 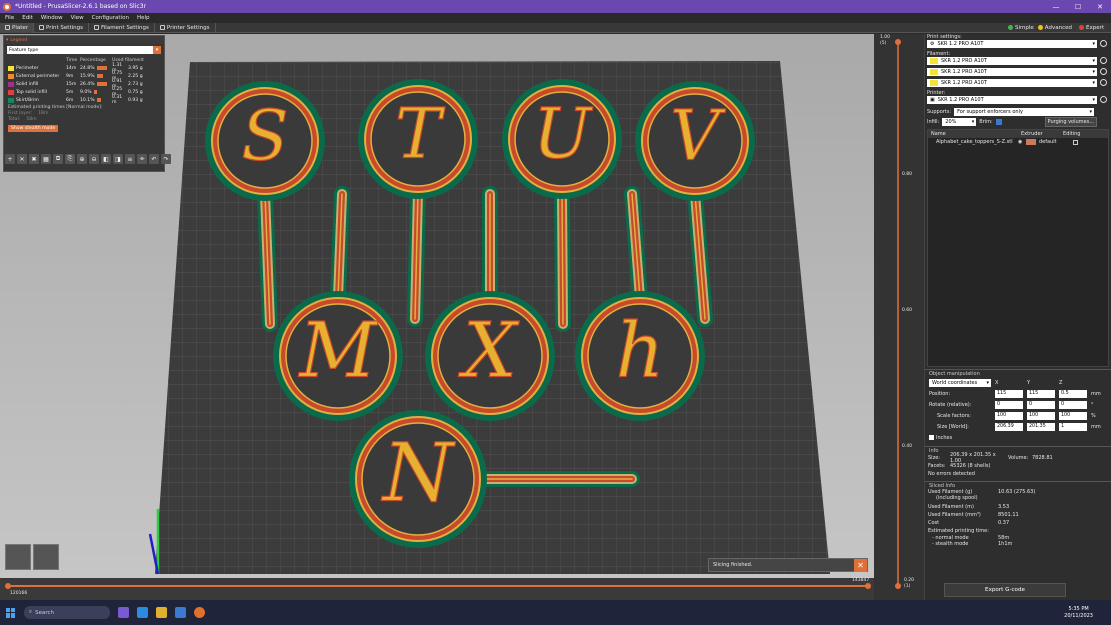 What do you see at coordinates (96, 27) in the screenshot?
I see `filament-icon` at bounding box center [96, 27].